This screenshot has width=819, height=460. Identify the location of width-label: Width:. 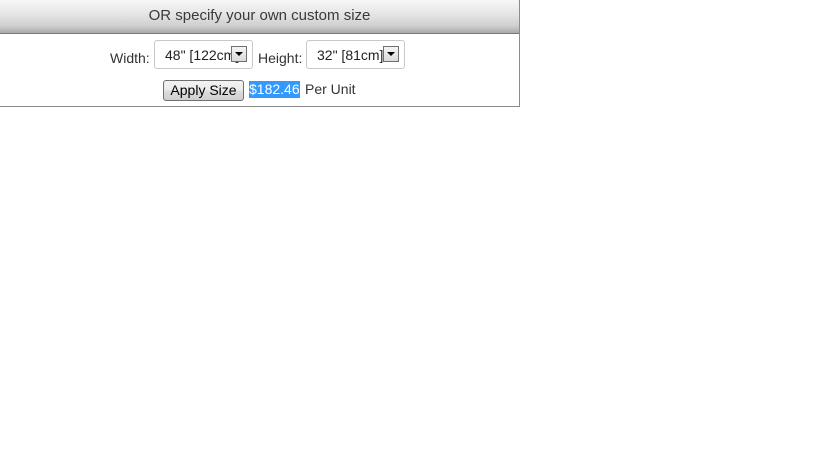
(130, 58).